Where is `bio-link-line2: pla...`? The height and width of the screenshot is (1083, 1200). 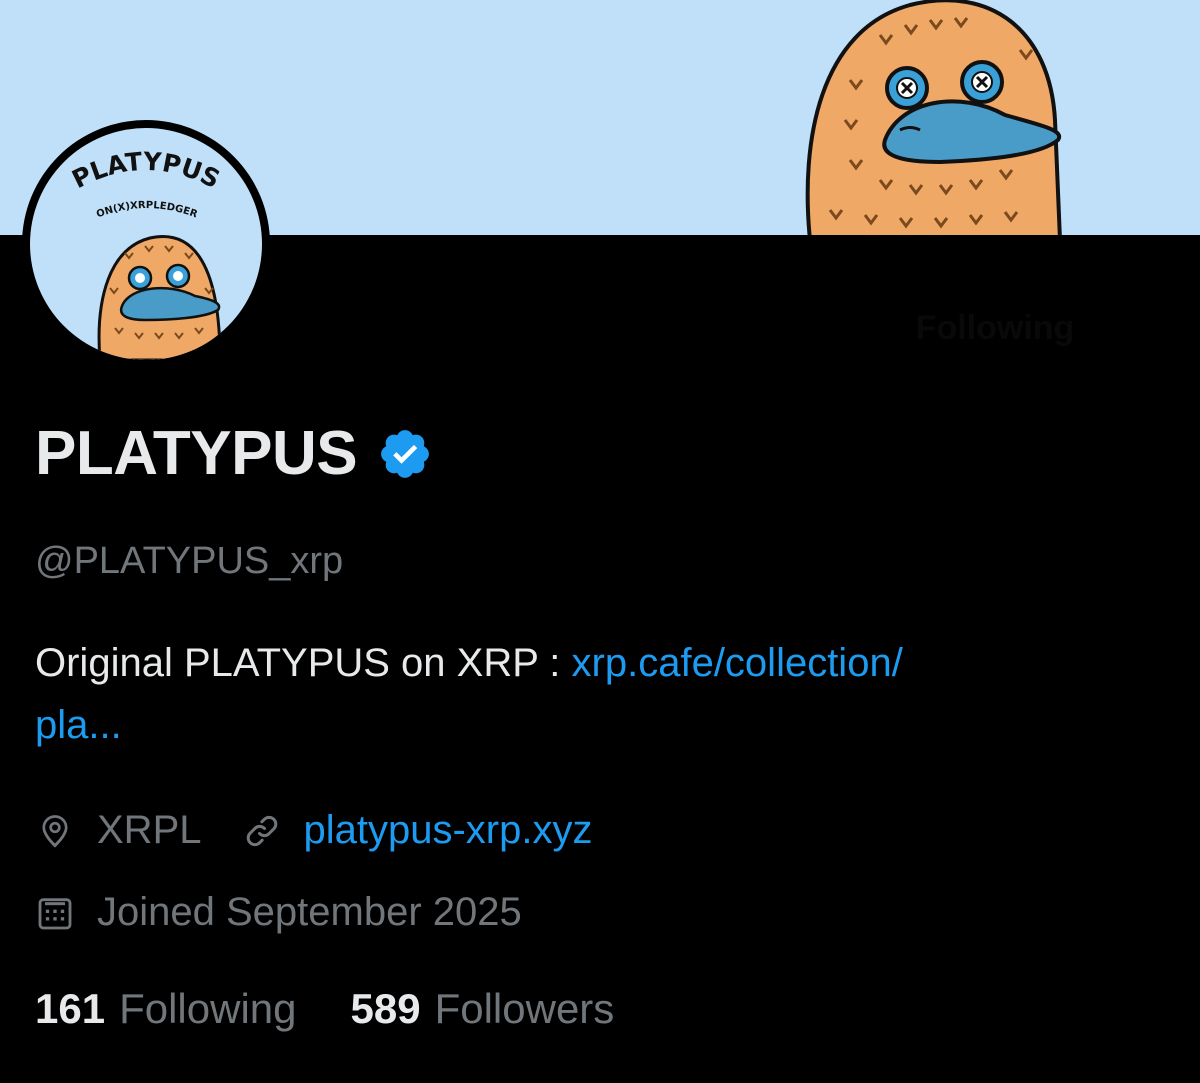 bio-link-line2: pla... is located at coordinates (78, 725).